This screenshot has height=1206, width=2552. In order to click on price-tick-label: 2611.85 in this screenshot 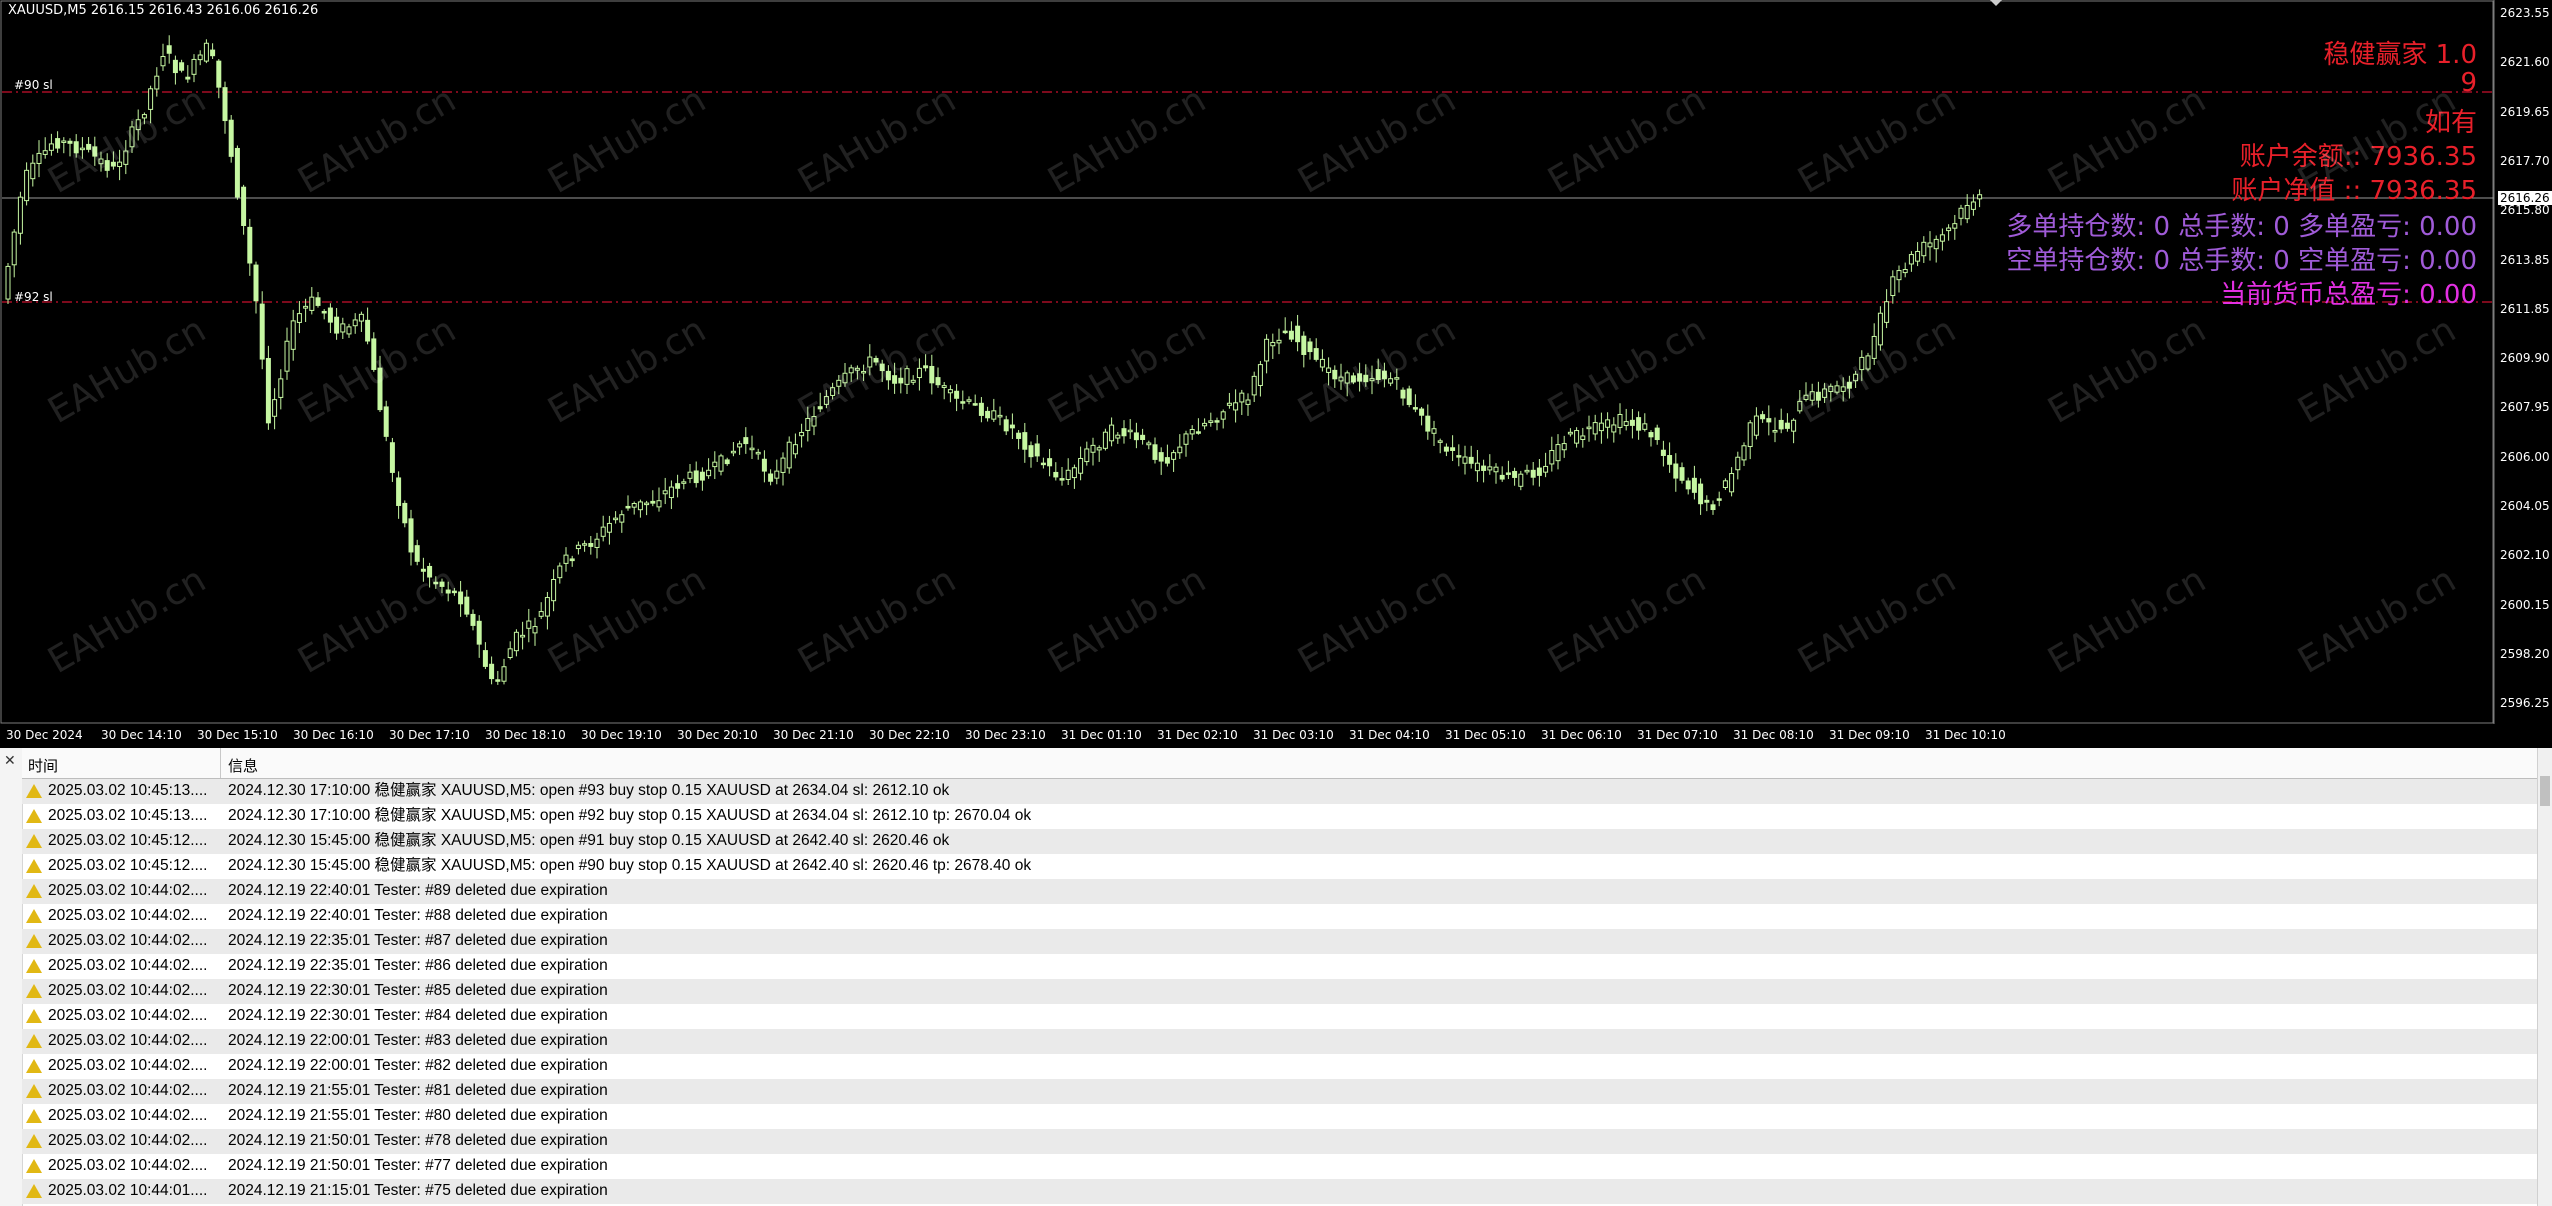, I will do `click(2525, 308)`.